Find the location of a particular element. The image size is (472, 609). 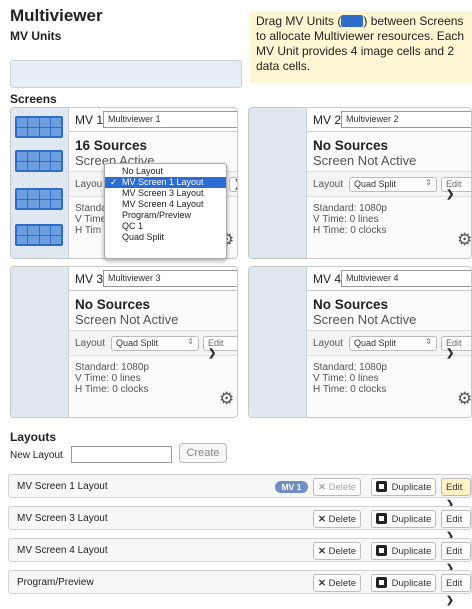

new-layout-input is located at coordinates (121, 454).